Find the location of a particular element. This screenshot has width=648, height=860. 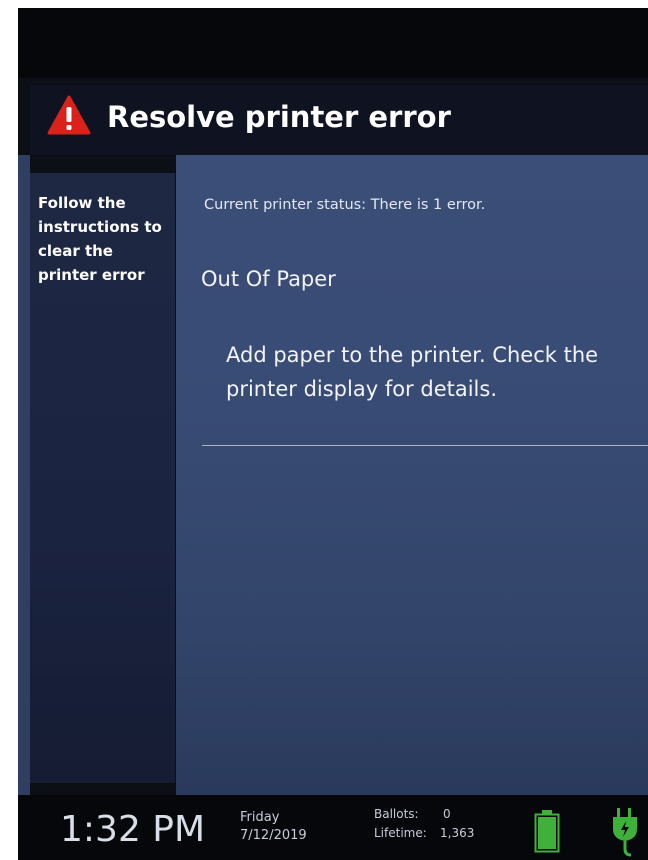

lifetime-label: Lifetime: is located at coordinates (400, 833).